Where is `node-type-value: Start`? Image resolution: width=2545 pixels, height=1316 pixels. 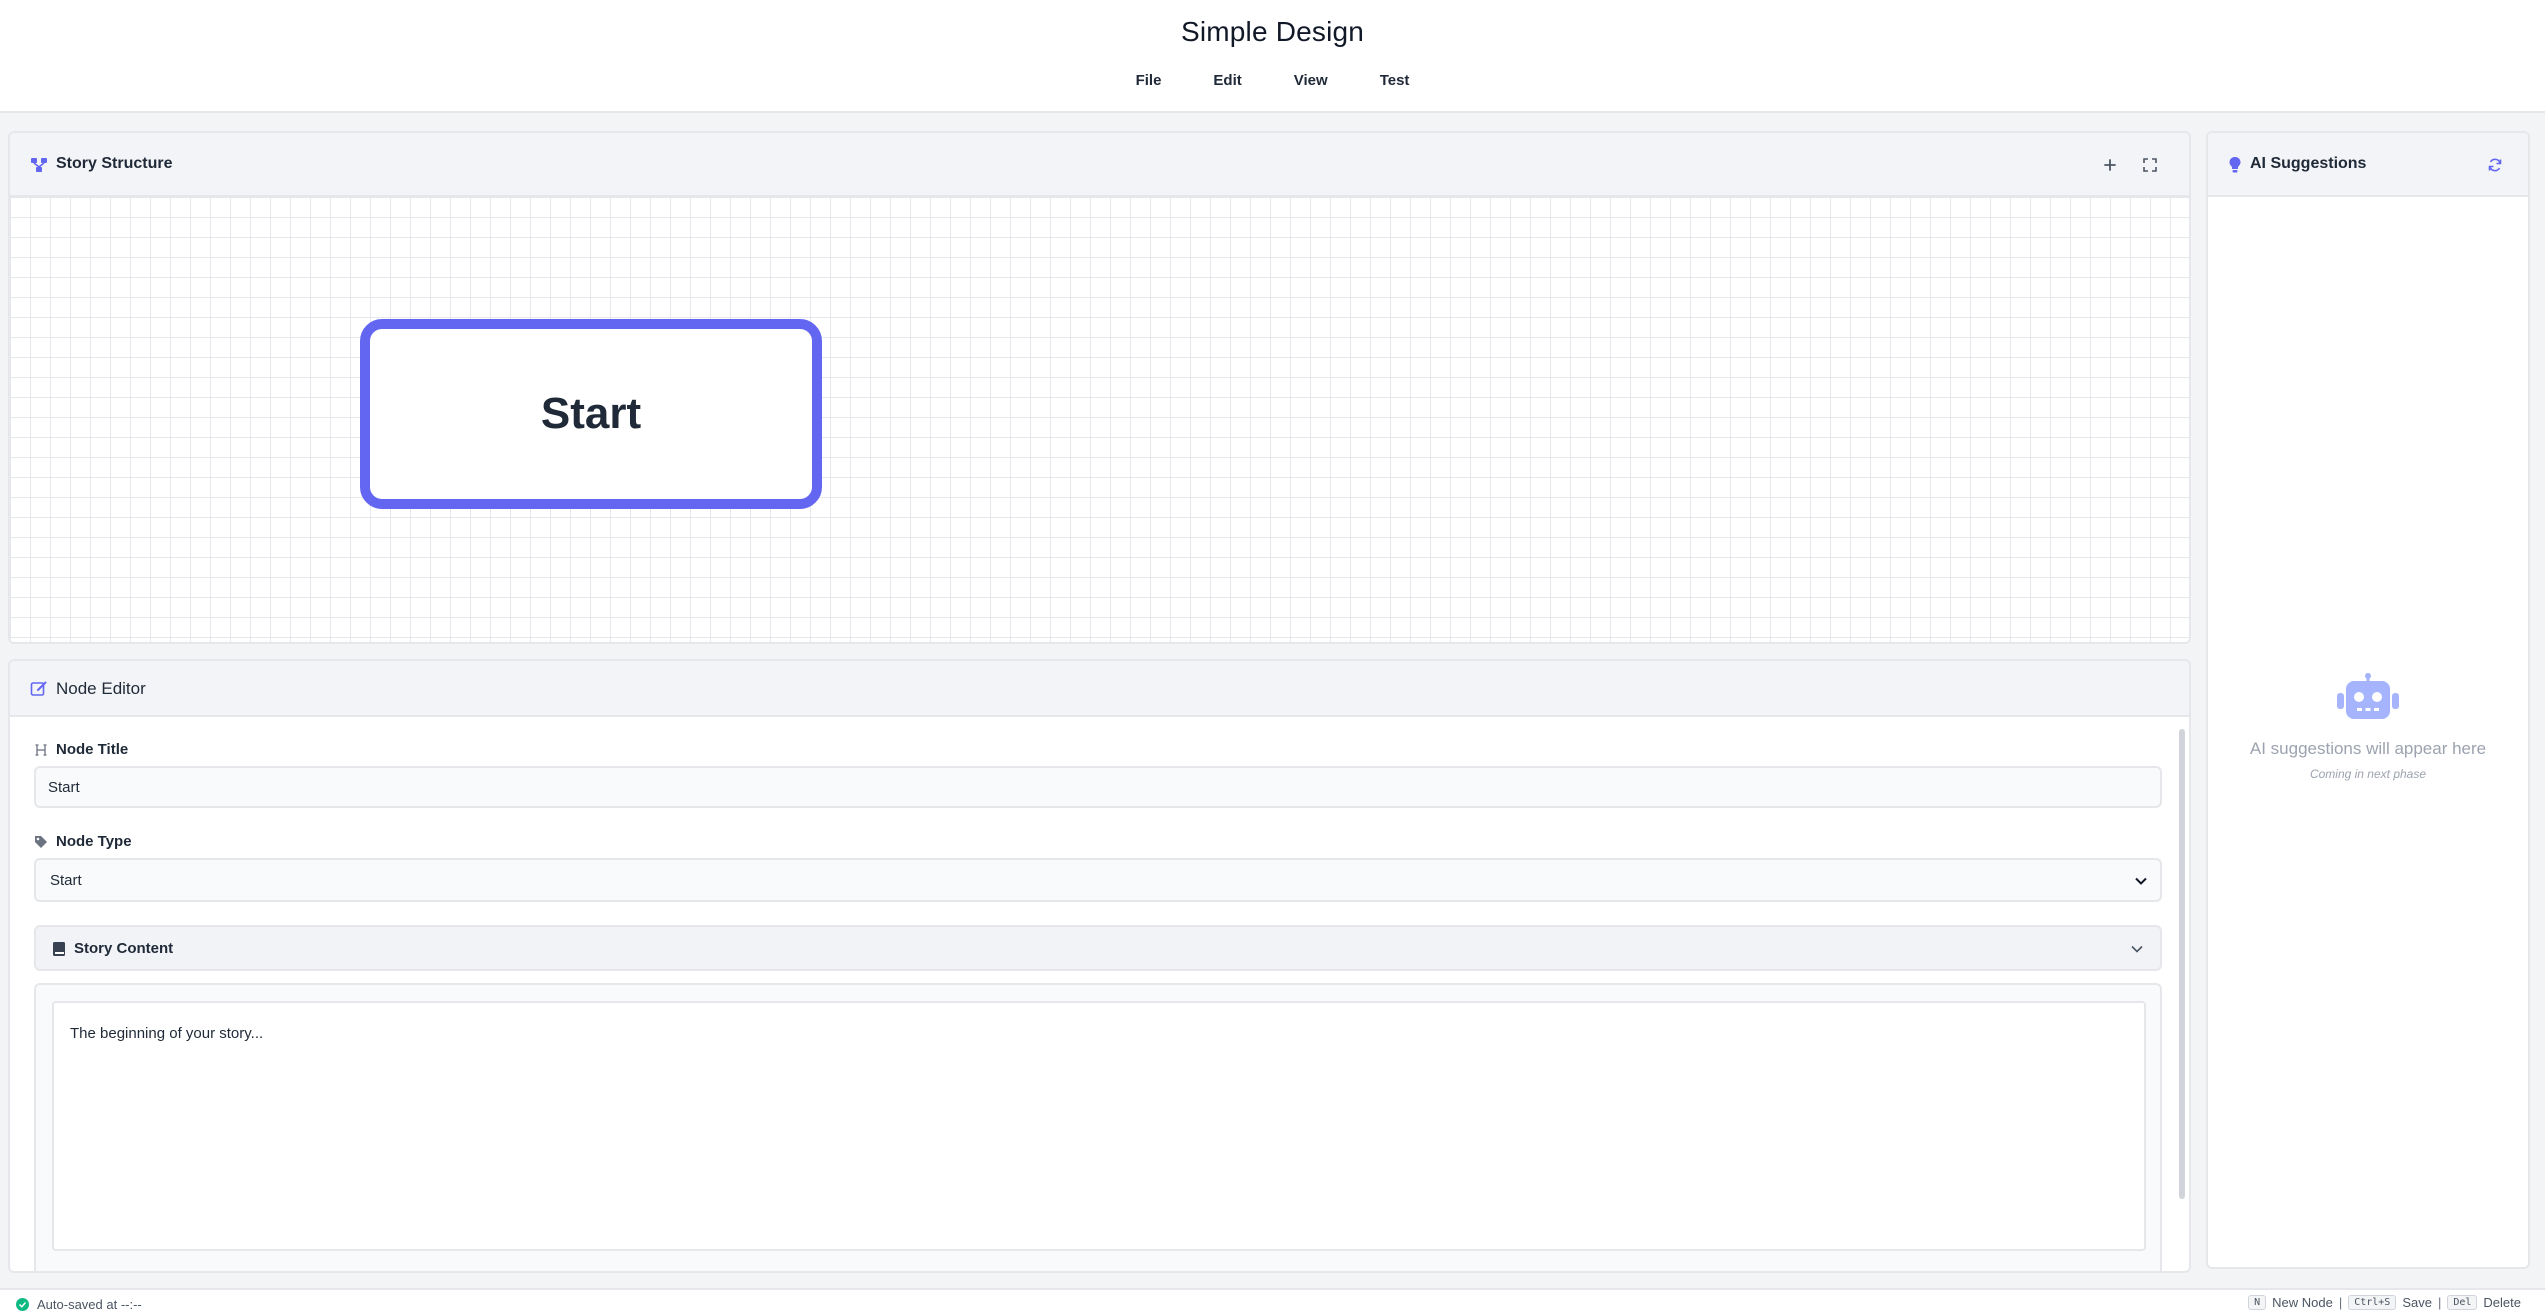
node-type-value: Start is located at coordinates (66, 880).